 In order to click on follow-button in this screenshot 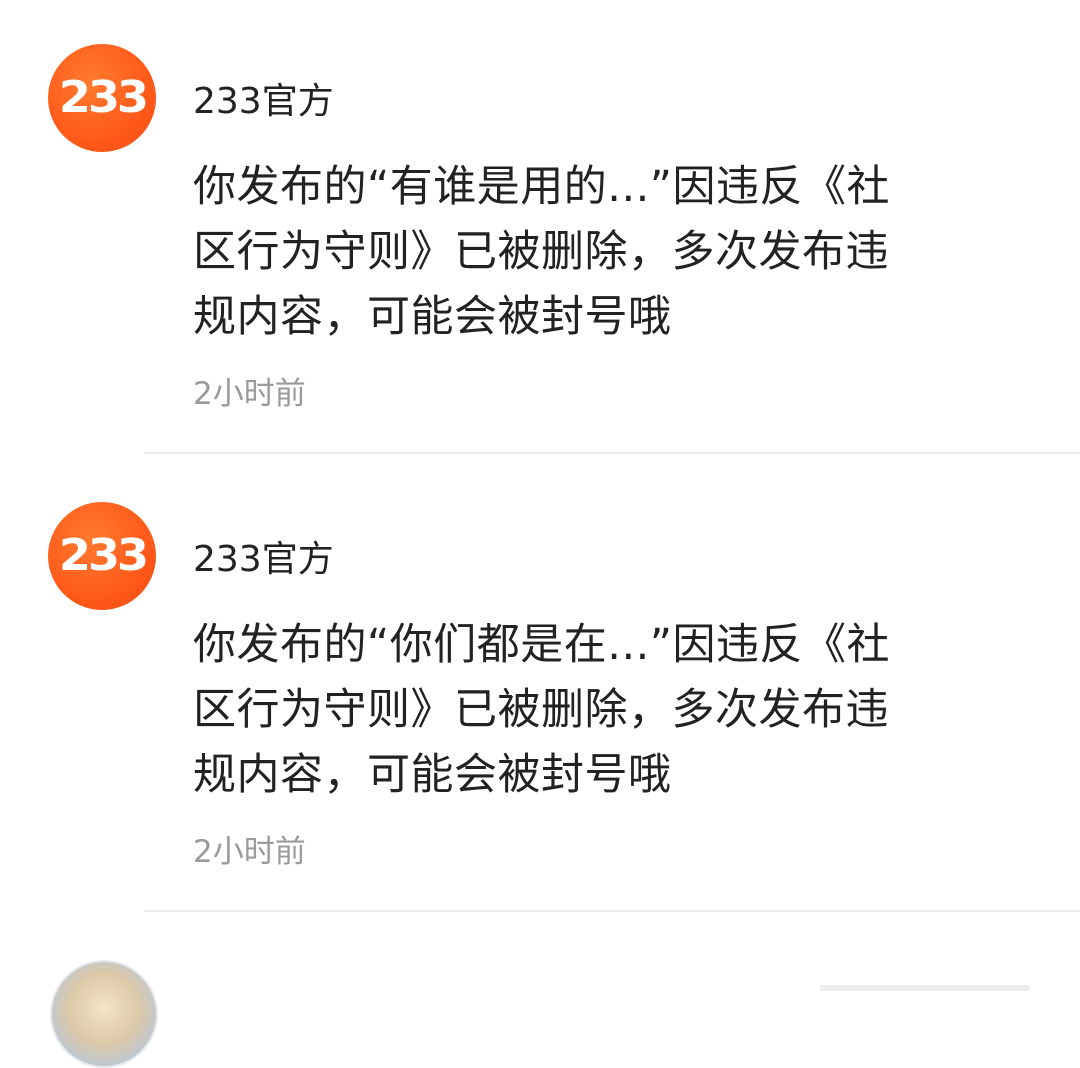, I will do `click(925, 988)`.